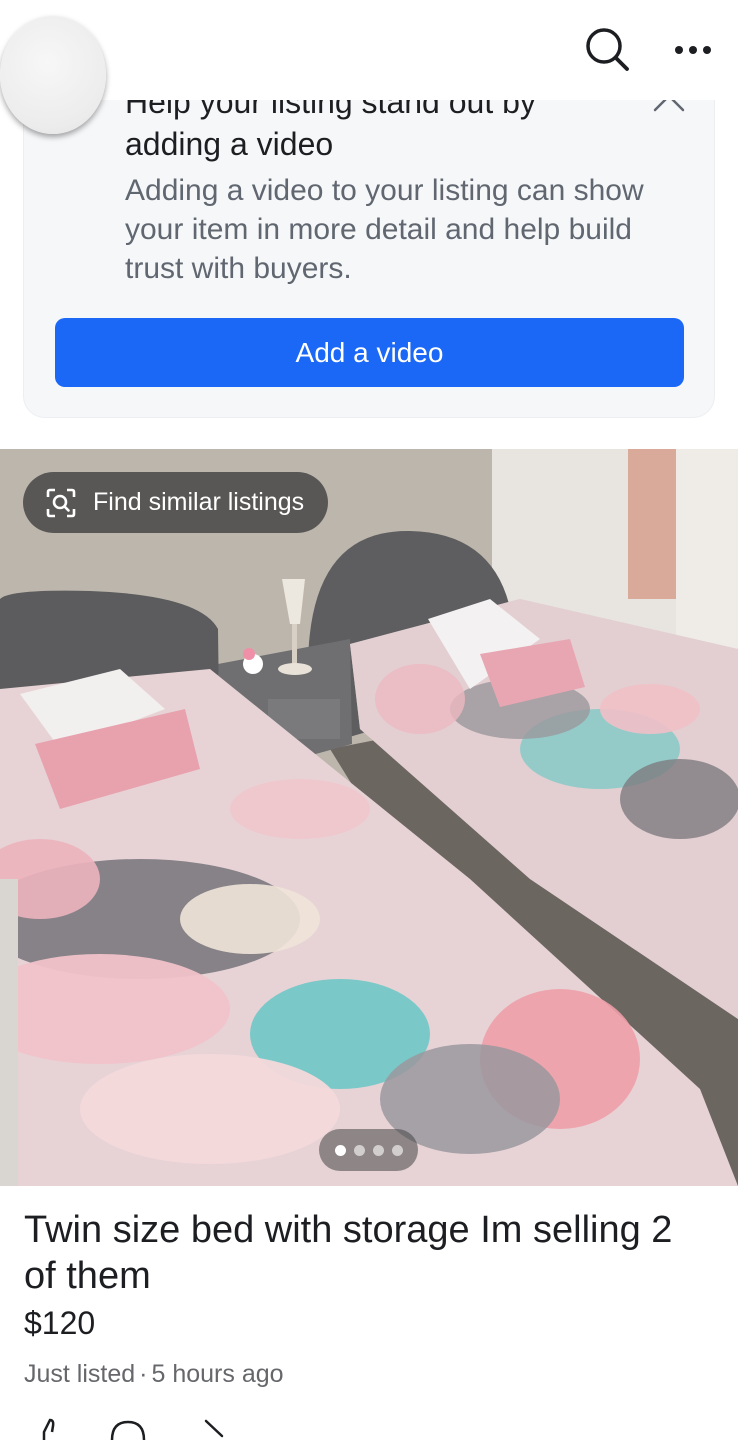 This screenshot has height=1440, width=738. I want to click on more-options-button, so click(693, 49).